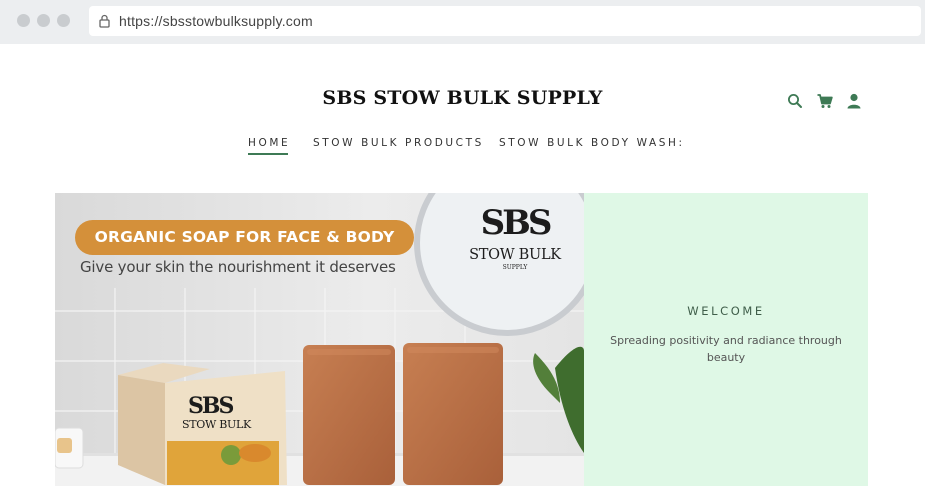 Image resolution: width=925 pixels, height=490 pixels. What do you see at coordinates (398, 143) in the screenshot?
I see `nav-item-stow-bulk-products: STOW BULK PRODUCTS` at bounding box center [398, 143].